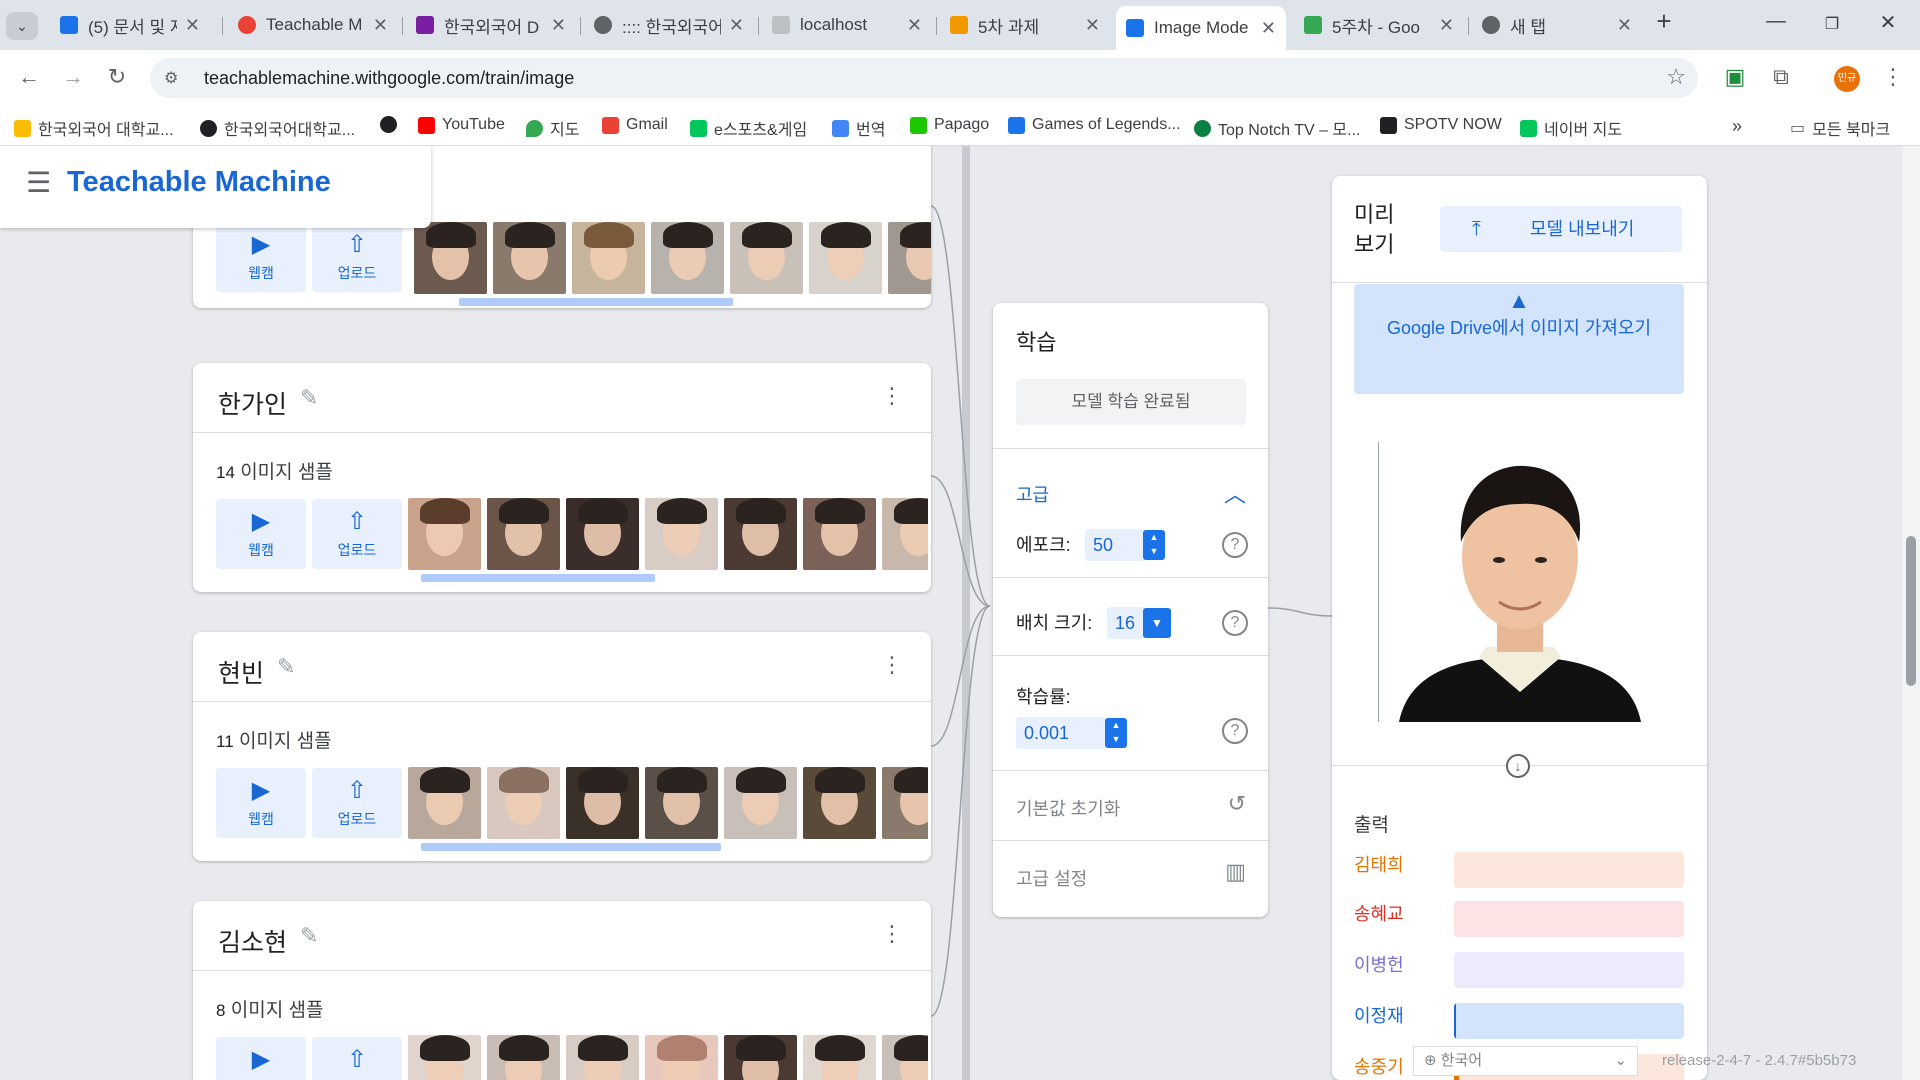 Image resolution: width=1920 pixels, height=1080 pixels. I want to click on forward-icon: →, so click(73, 77).